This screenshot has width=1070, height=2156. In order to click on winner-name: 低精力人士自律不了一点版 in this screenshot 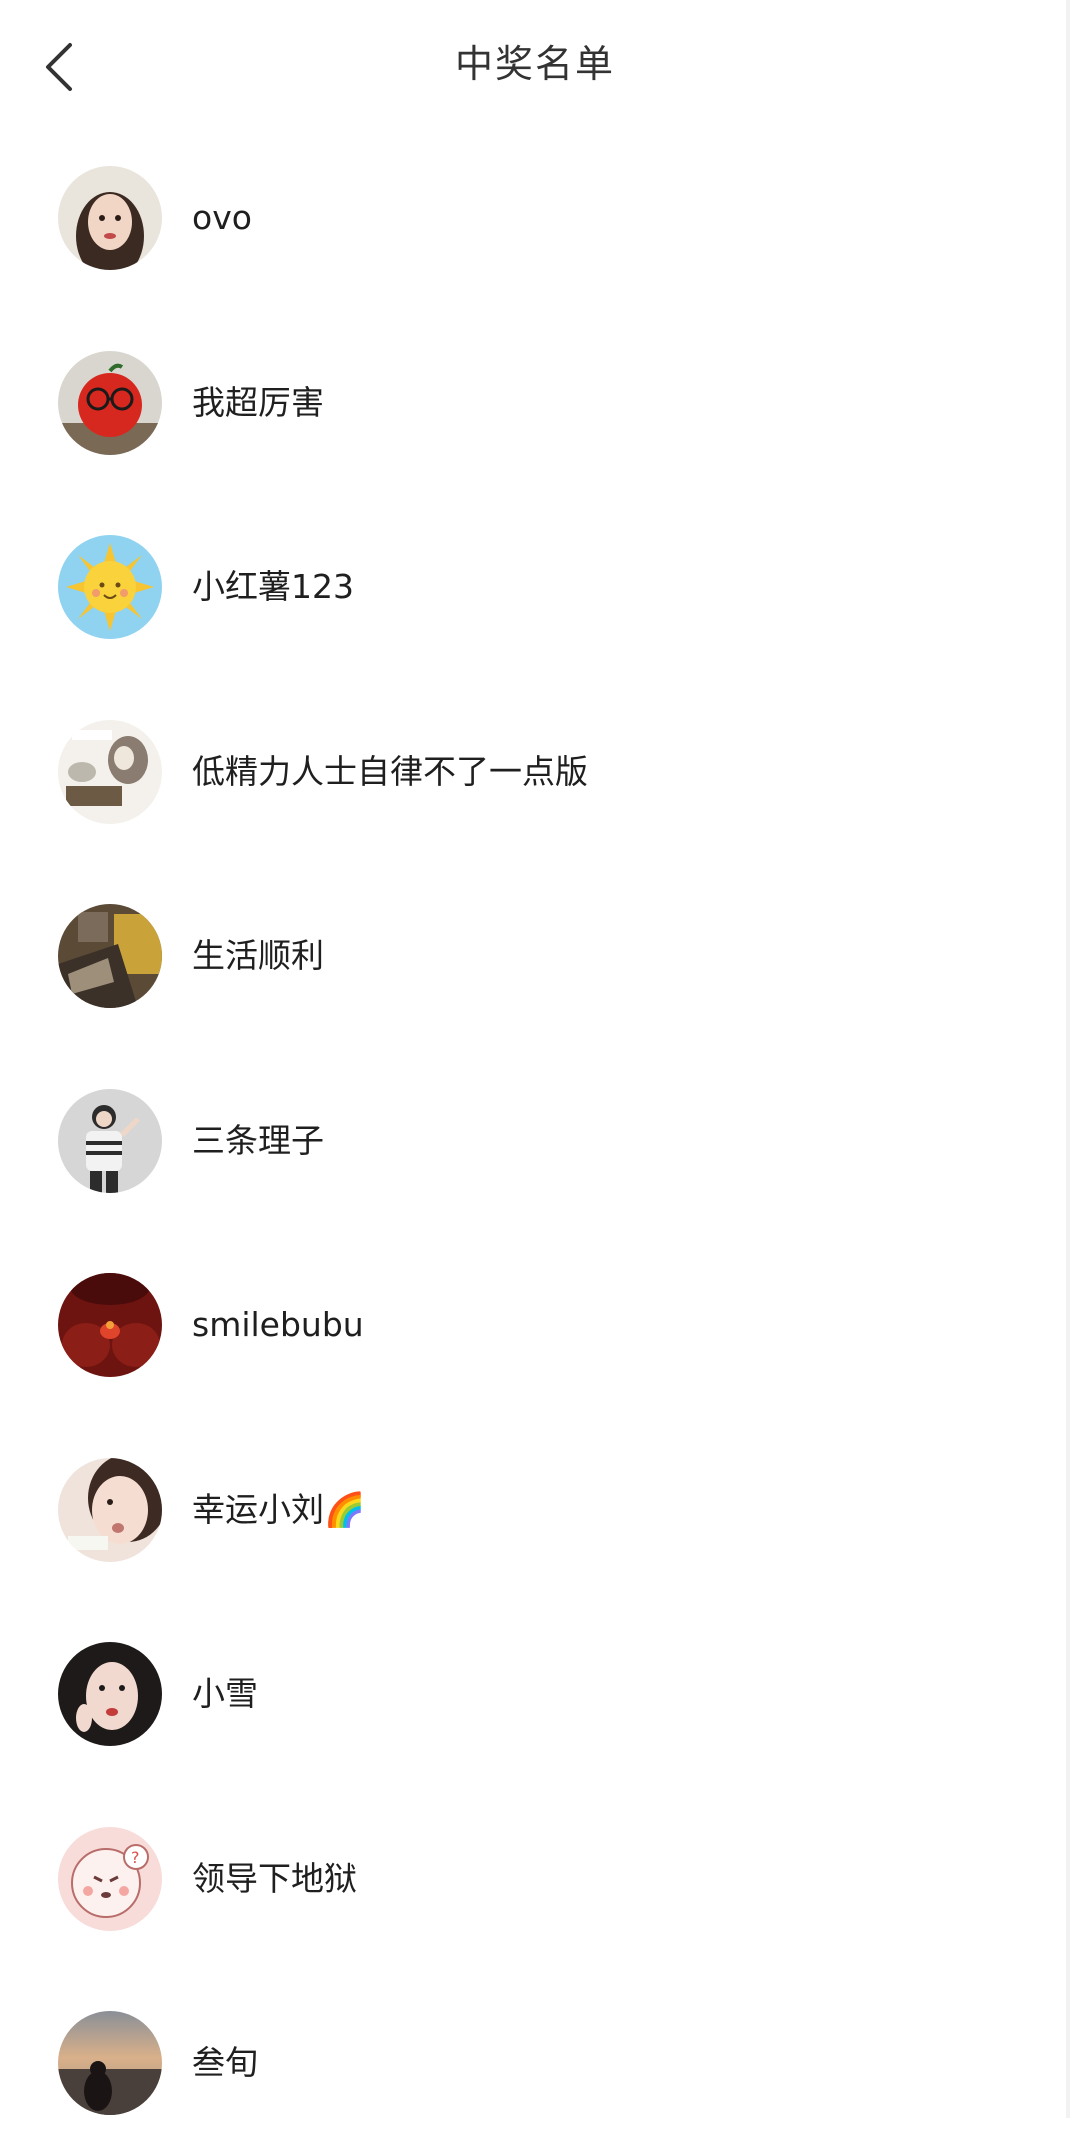, I will do `click(390, 771)`.